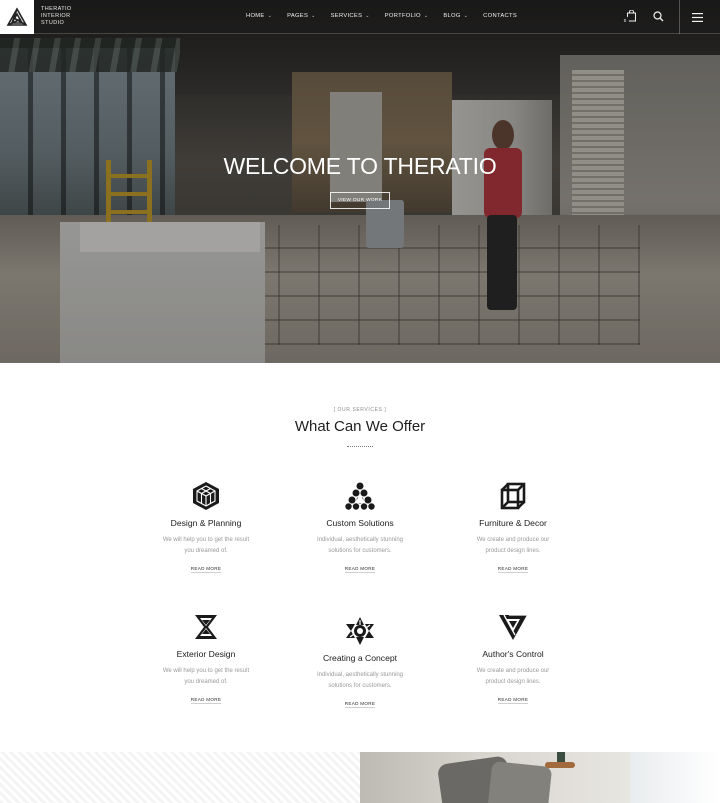  Describe the element at coordinates (360, 166) in the screenshot. I see `hero-title: WELCOME TO THERATIO` at that location.